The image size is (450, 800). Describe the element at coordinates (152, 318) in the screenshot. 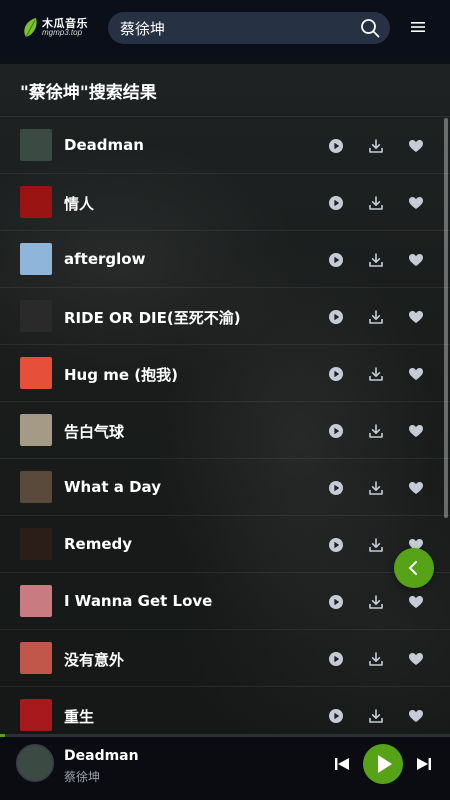

I see `song-title: RIDE OR DIE(至死不渝)` at that location.